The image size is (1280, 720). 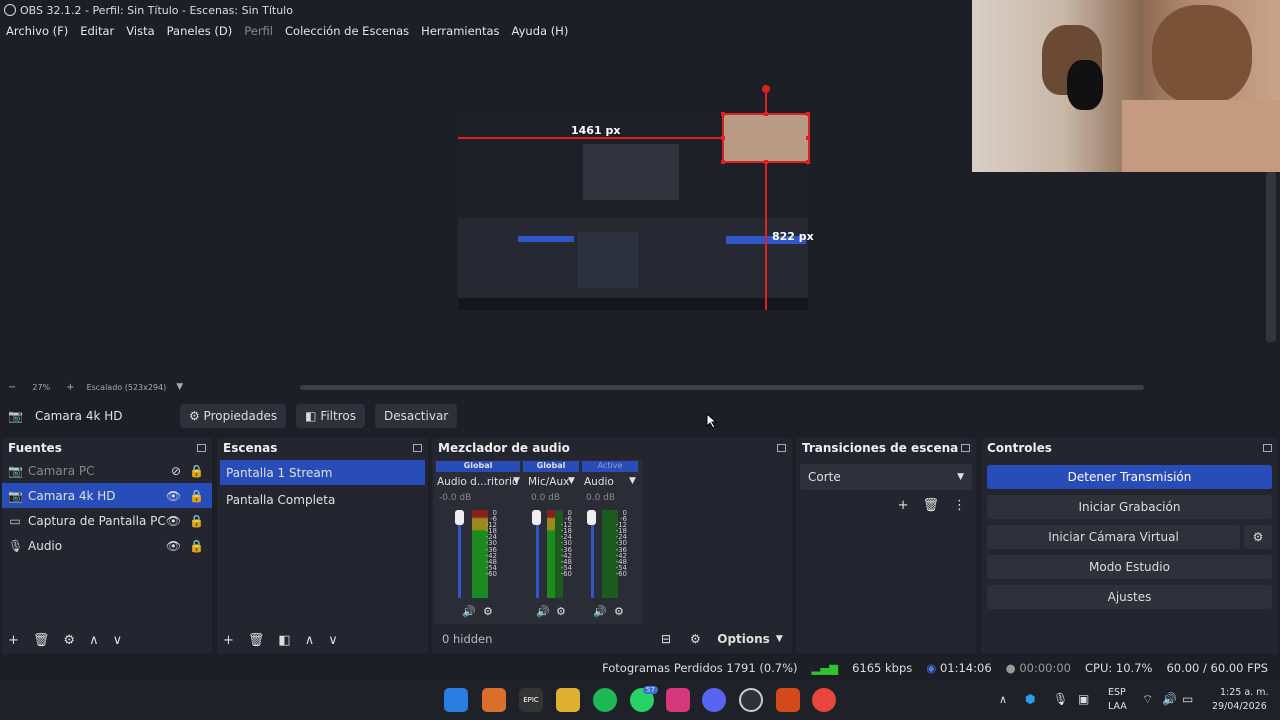 I want to click on advanced-audio-icon: ⚙, so click(x=695, y=639).